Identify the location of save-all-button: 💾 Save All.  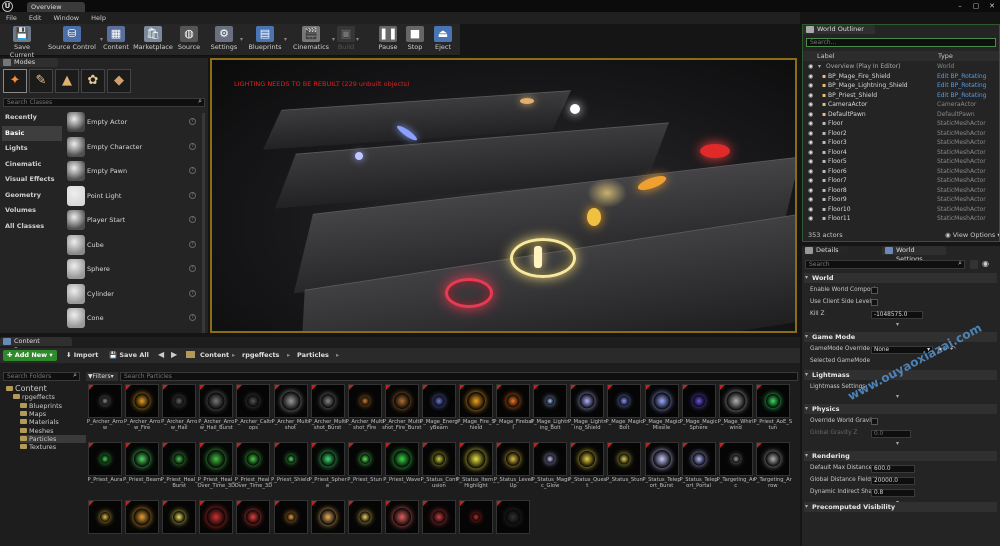
(129, 355).